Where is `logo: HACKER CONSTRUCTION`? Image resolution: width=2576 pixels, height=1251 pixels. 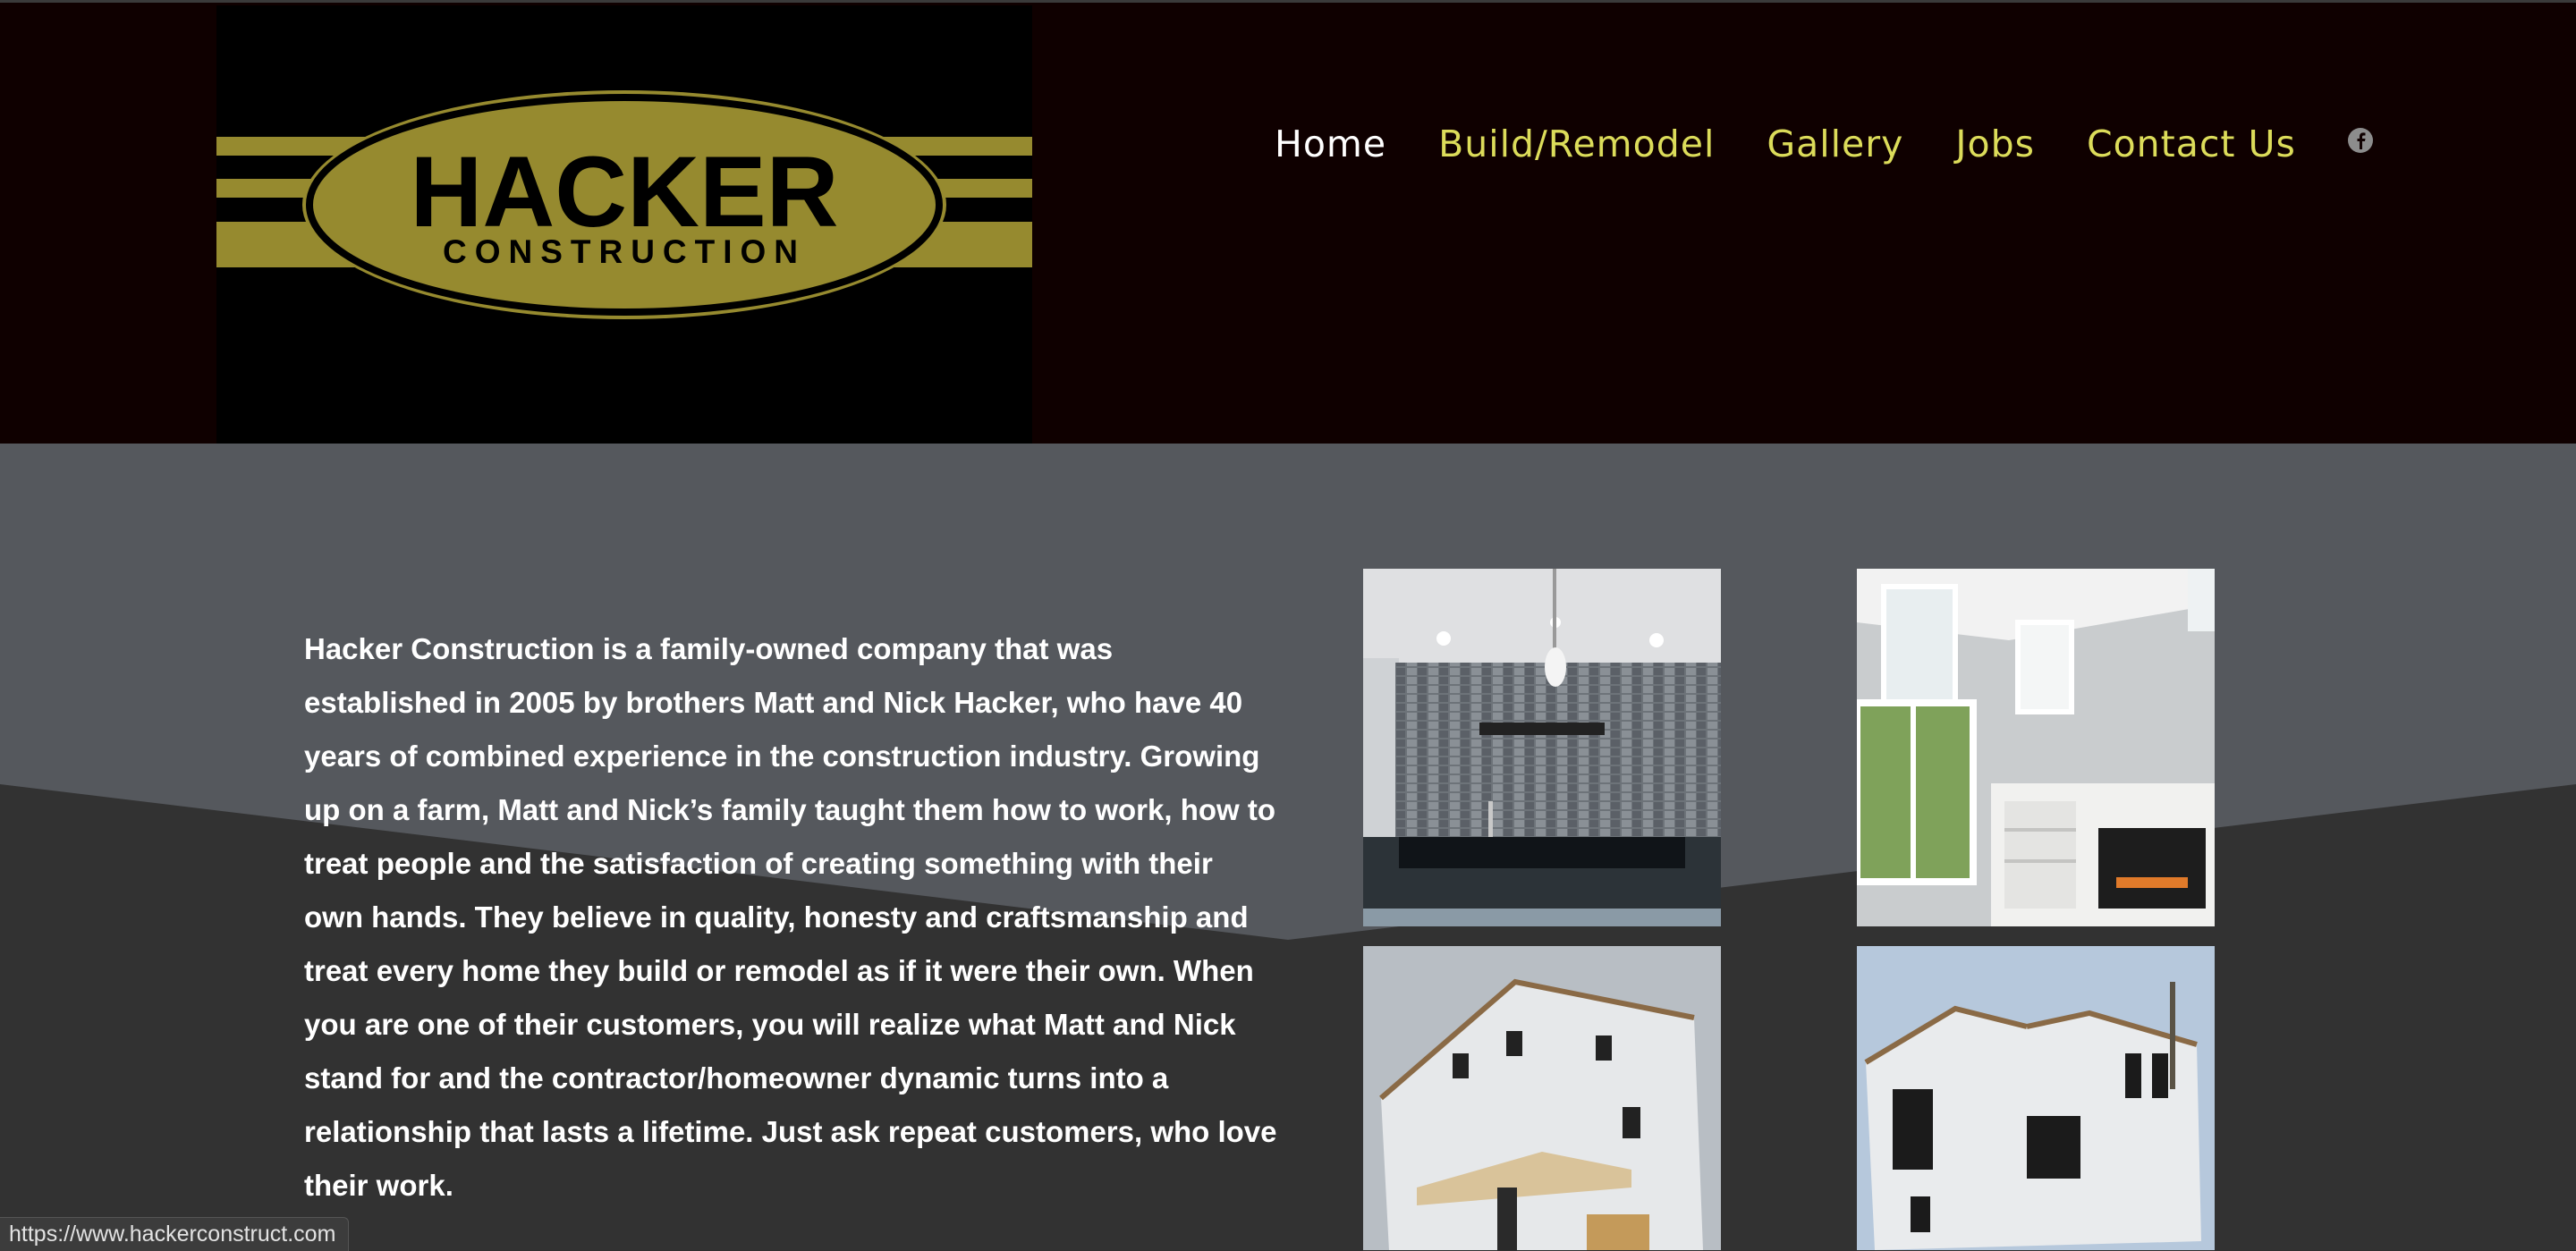 logo: HACKER CONSTRUCTION is located at coordinates (624, 224).